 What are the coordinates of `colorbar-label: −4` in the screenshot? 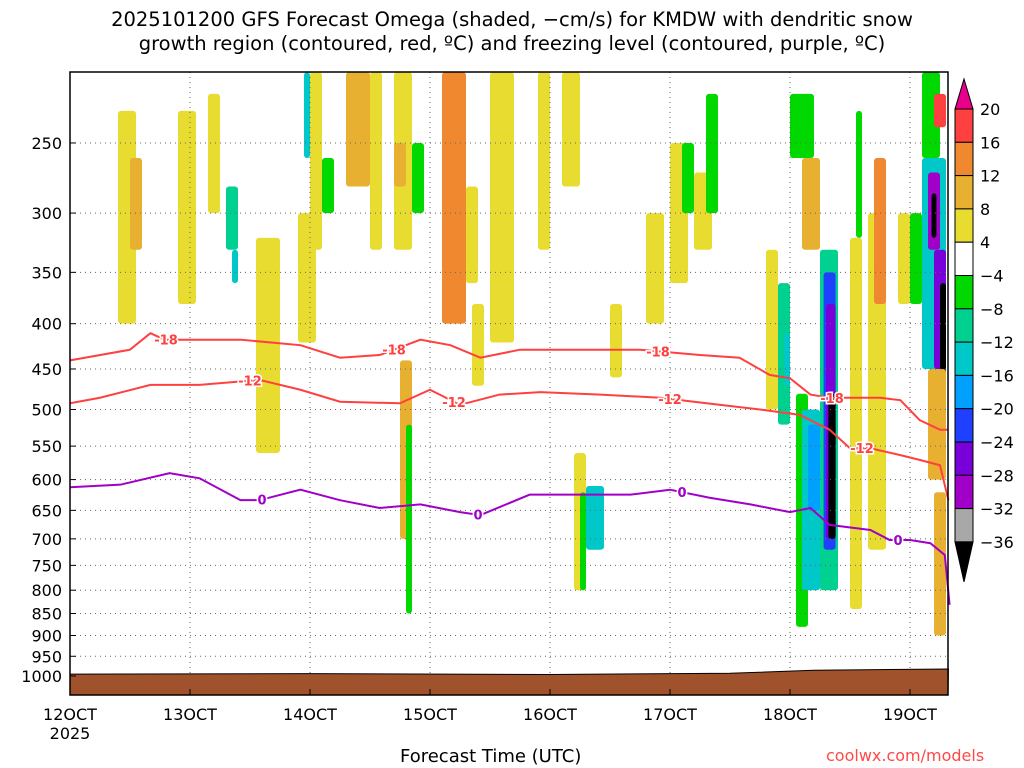 It's located at (992, 276).